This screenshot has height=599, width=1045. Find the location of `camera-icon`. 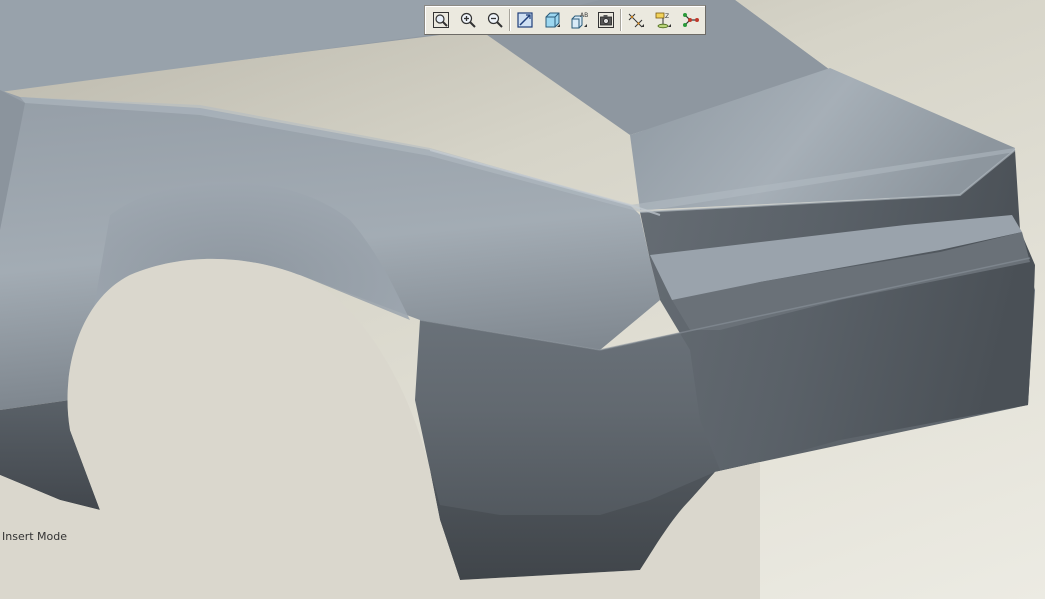

camera-icon is located at coordinates (605, 20).